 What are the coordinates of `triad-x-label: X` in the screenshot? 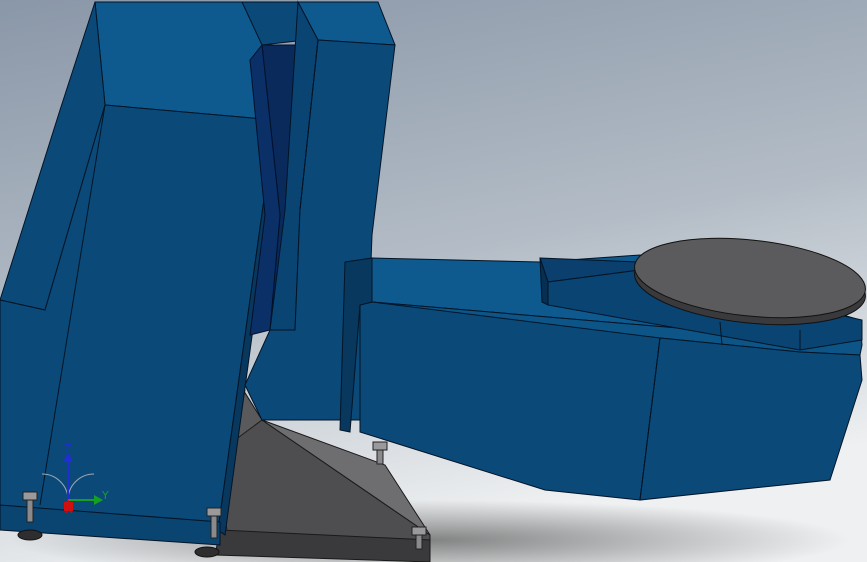 It's located at (69, 509).